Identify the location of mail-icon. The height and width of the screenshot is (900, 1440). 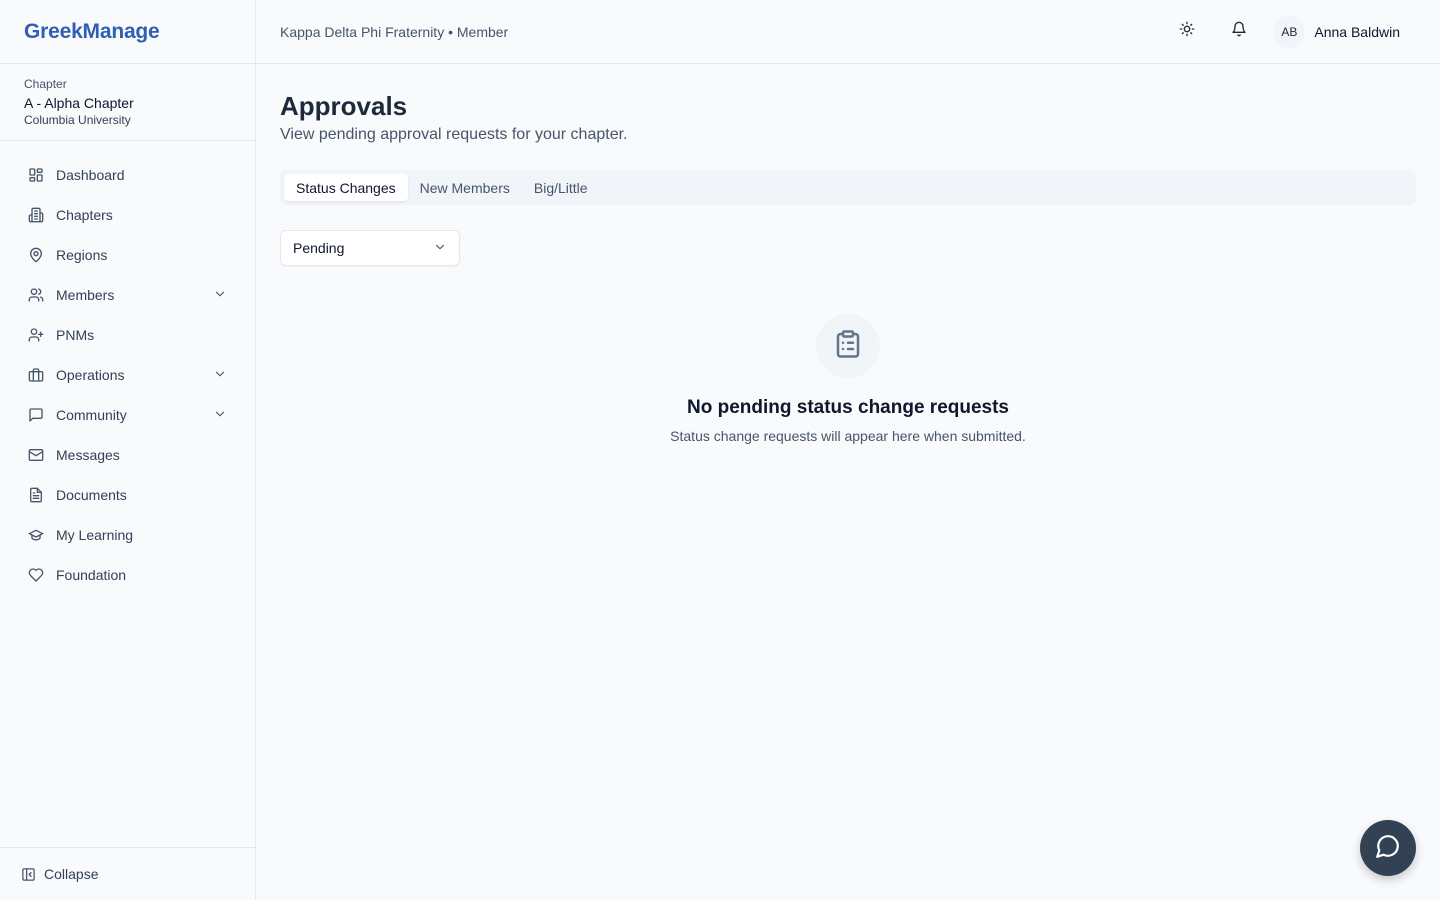
(36, 455).